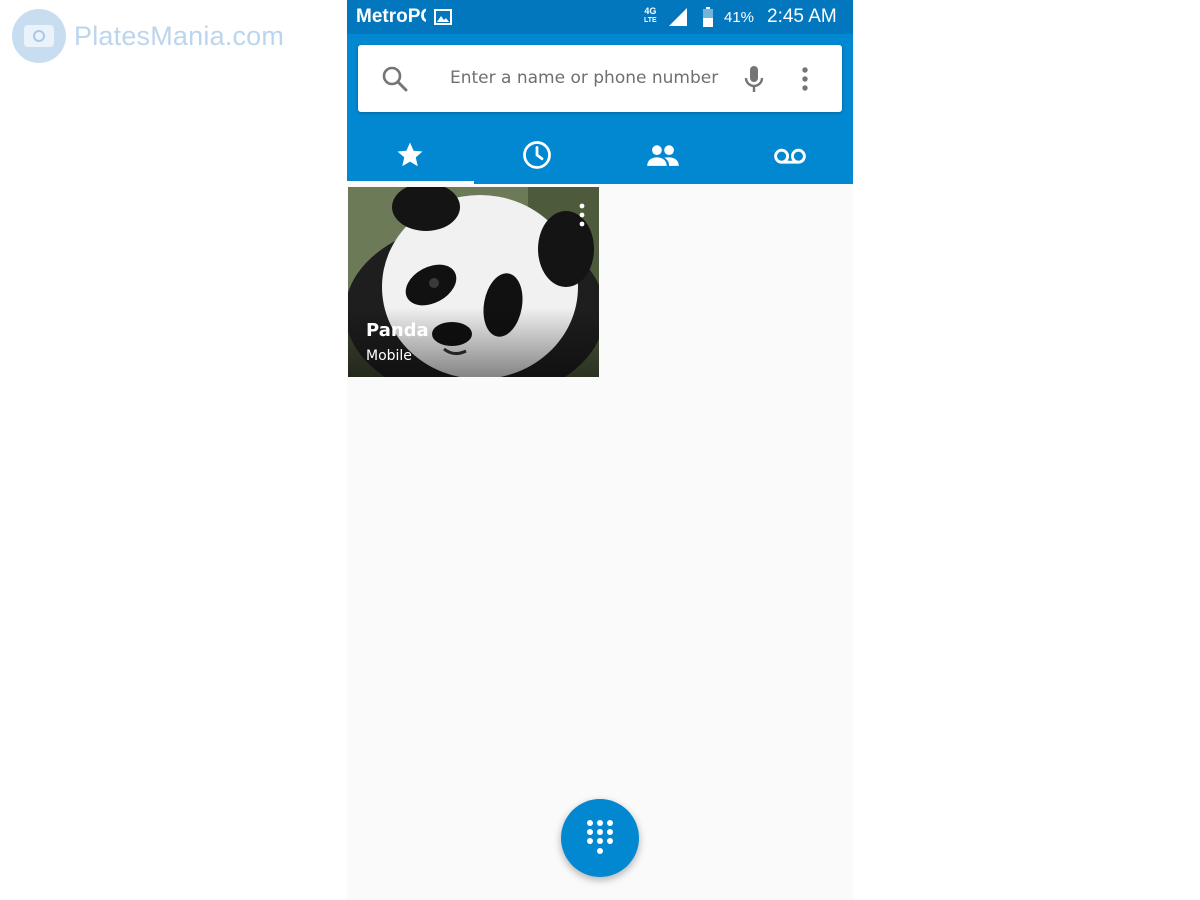  I want to click on lte-label: LTE, so click(650, 20).